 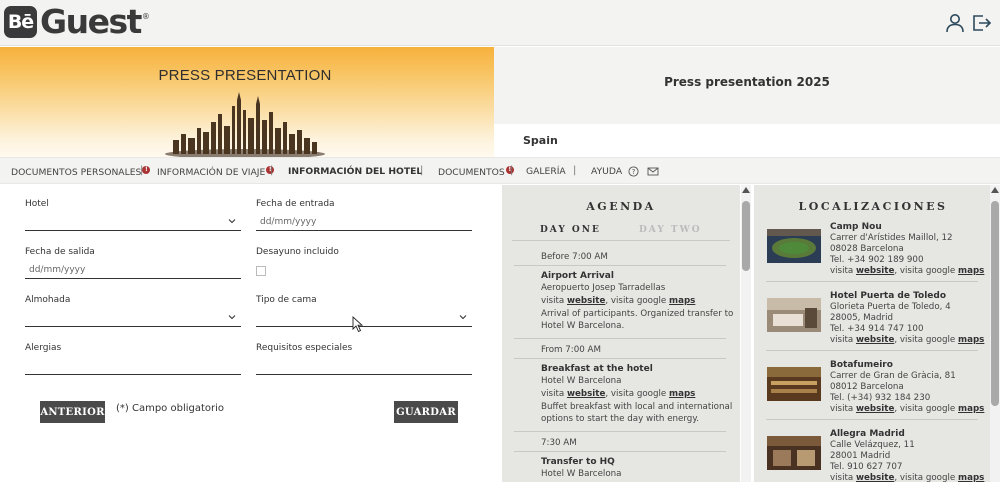 I want to click on breakfast-field: Desayuno incluido, so click(x=364, y=261).